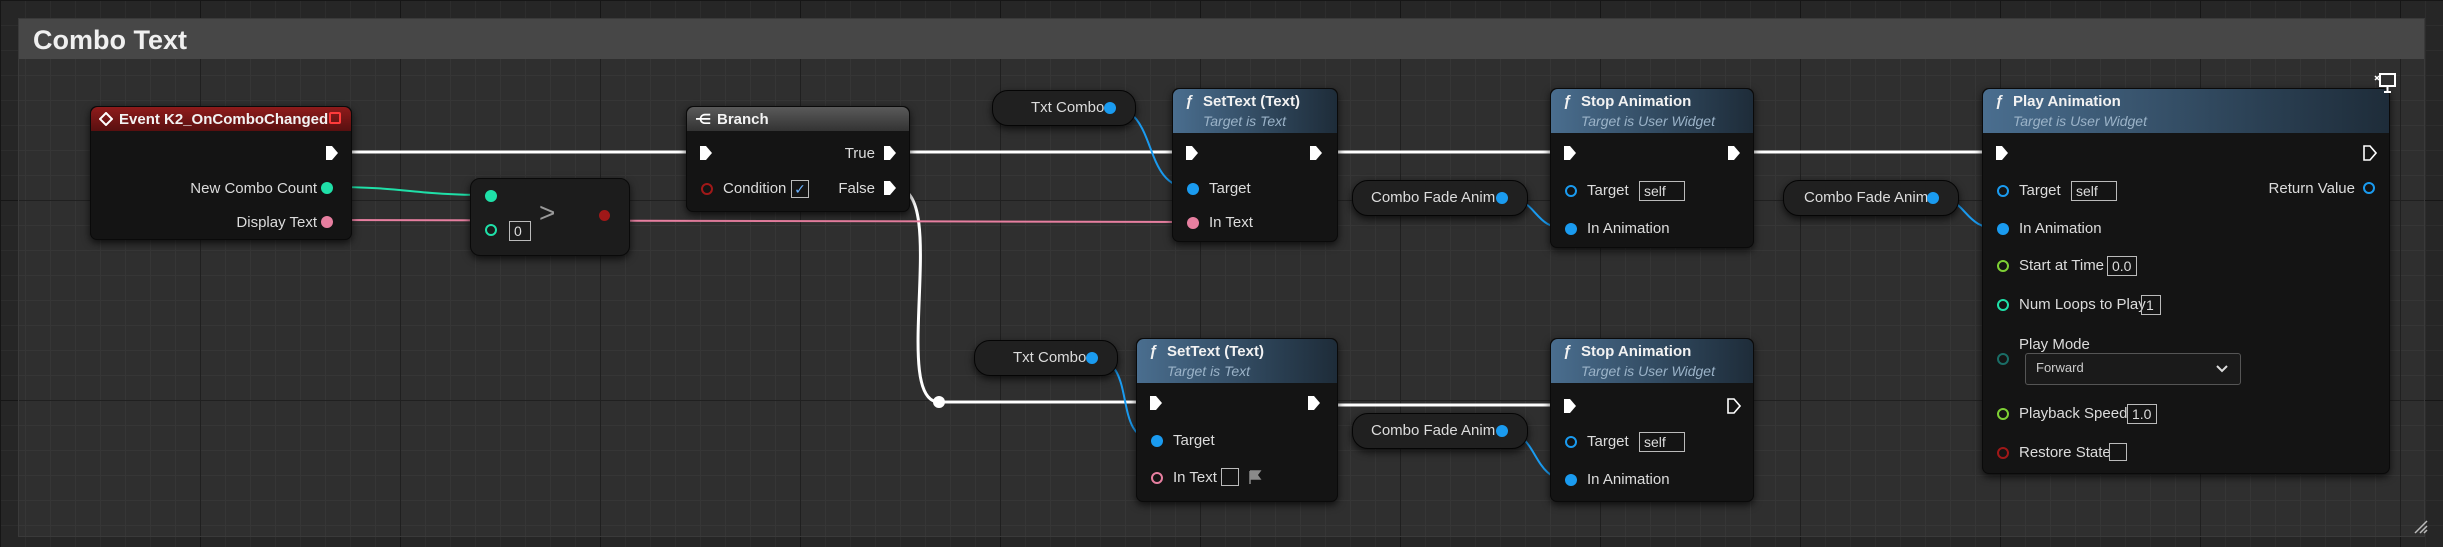 The height and width of the screenshot is (547, 2443). Describe the element at coordinates (2122, 266) in the screenshot. I see `start-at-time-value: 0.0` at that location.